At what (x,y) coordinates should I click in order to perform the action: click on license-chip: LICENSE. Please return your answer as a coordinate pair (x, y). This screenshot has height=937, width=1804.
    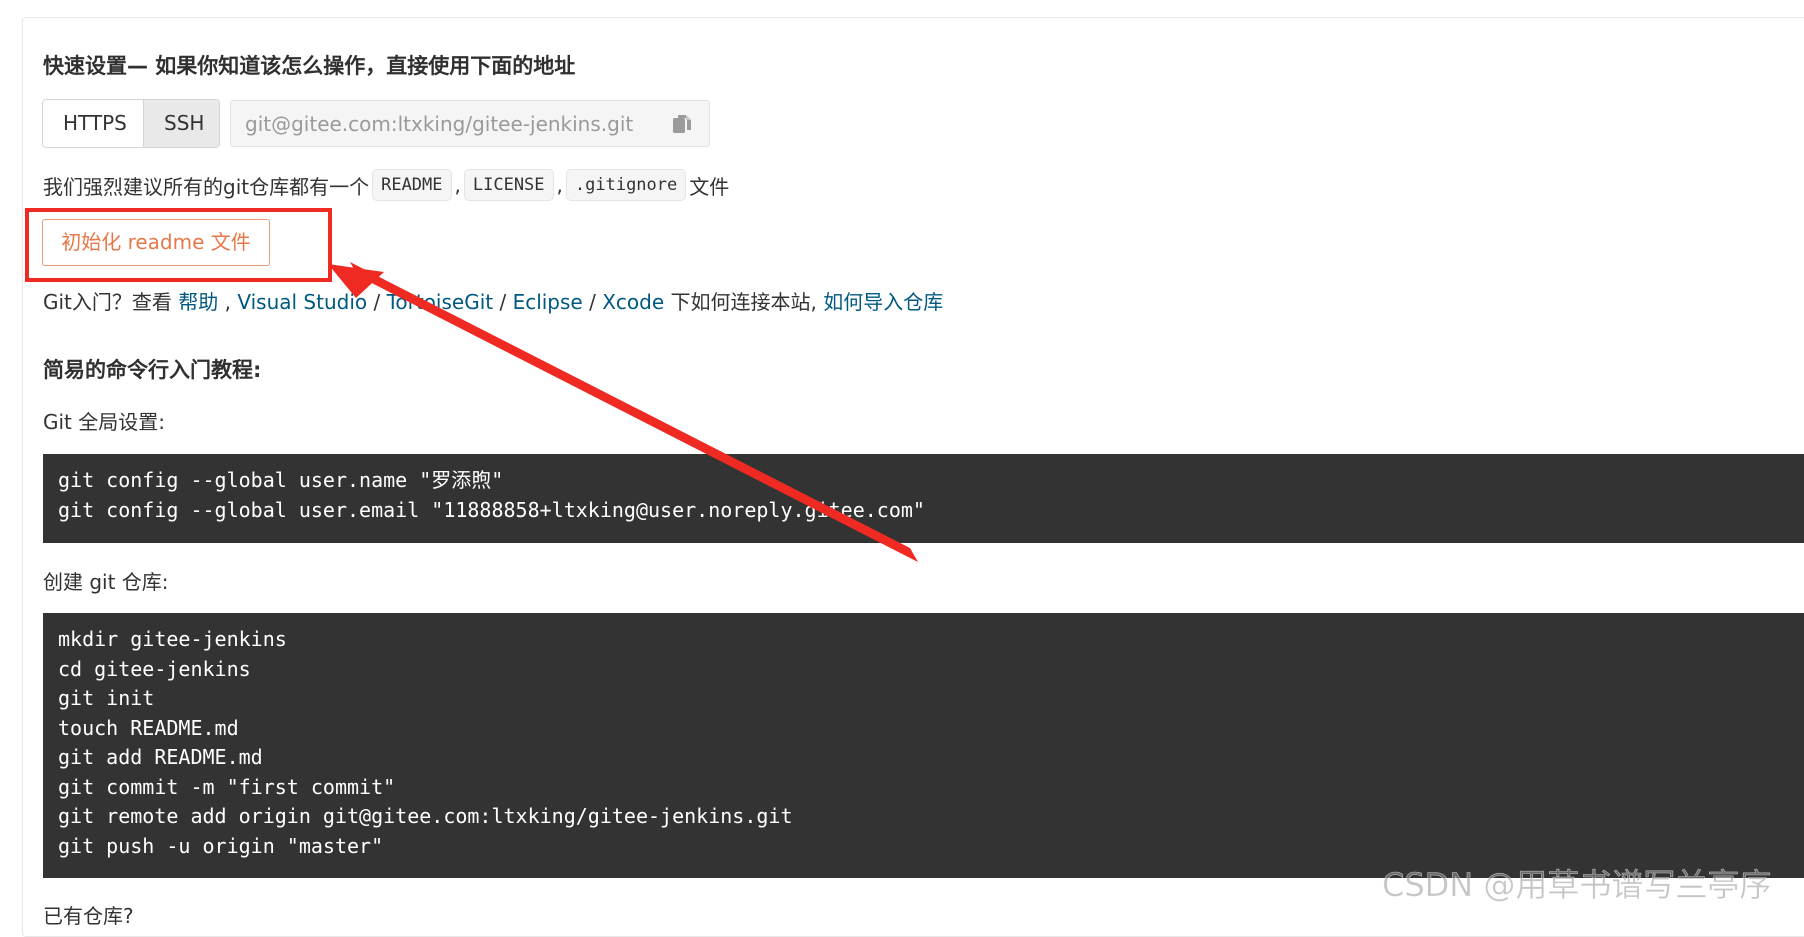
    Looking at the image, I should click on (508, 185).